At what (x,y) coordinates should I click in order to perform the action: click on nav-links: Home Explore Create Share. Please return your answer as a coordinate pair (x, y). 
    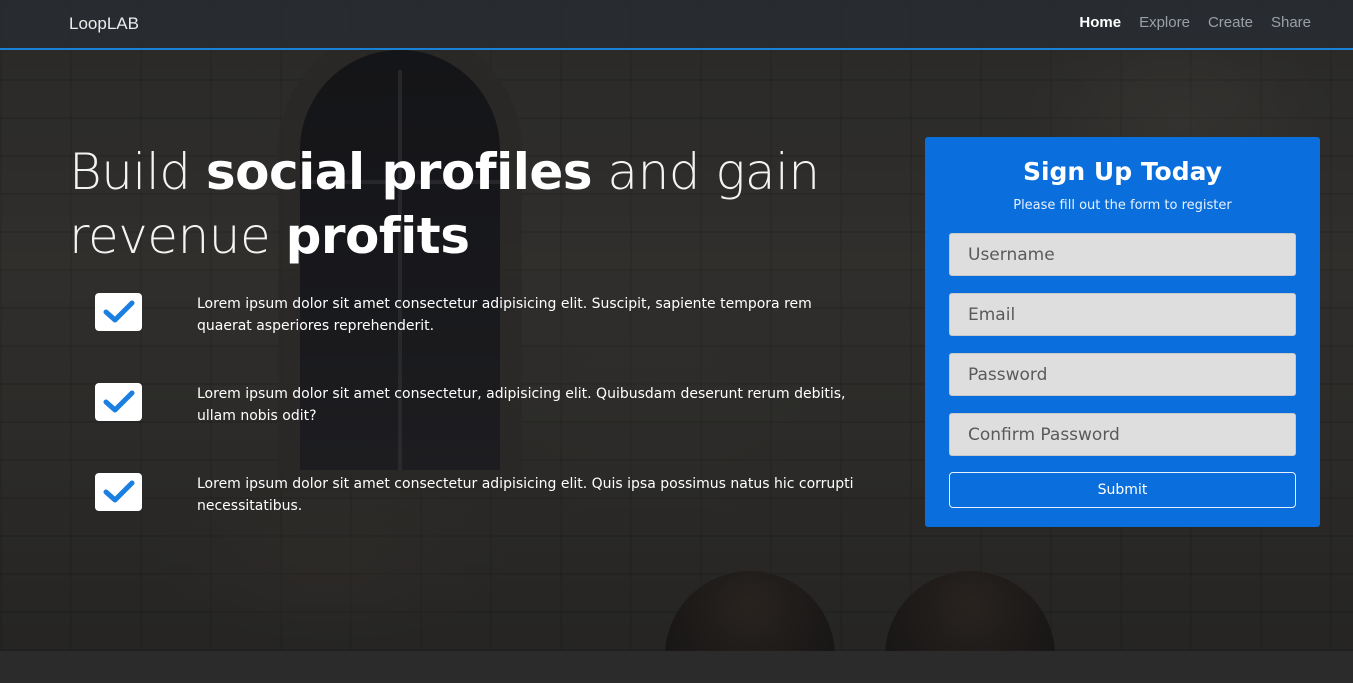
    Looking at the image, I should click on (1195, 22).